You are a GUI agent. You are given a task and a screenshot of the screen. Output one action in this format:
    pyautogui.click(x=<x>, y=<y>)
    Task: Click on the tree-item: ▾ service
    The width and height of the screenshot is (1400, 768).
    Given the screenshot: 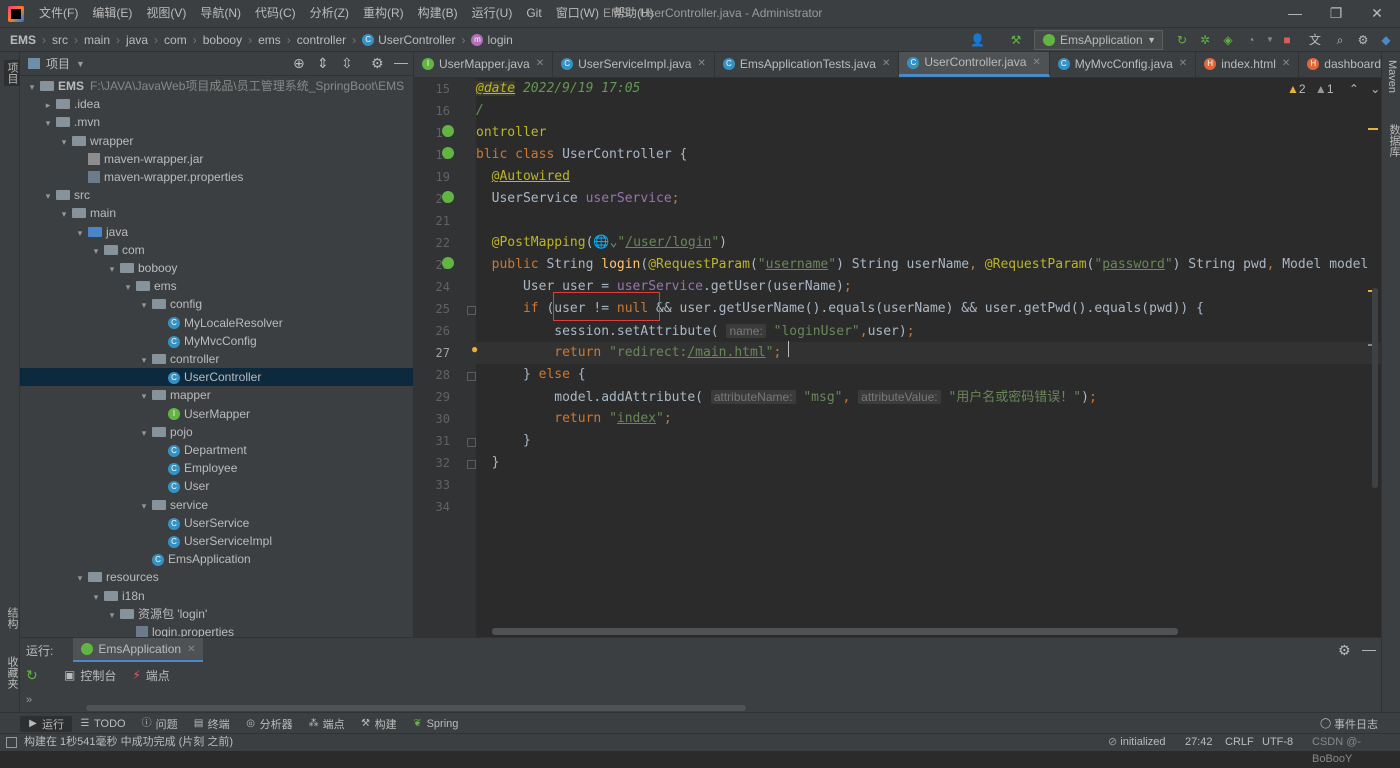 What is the action you would take?
    pyautogui.click(x=216, y=505)
    